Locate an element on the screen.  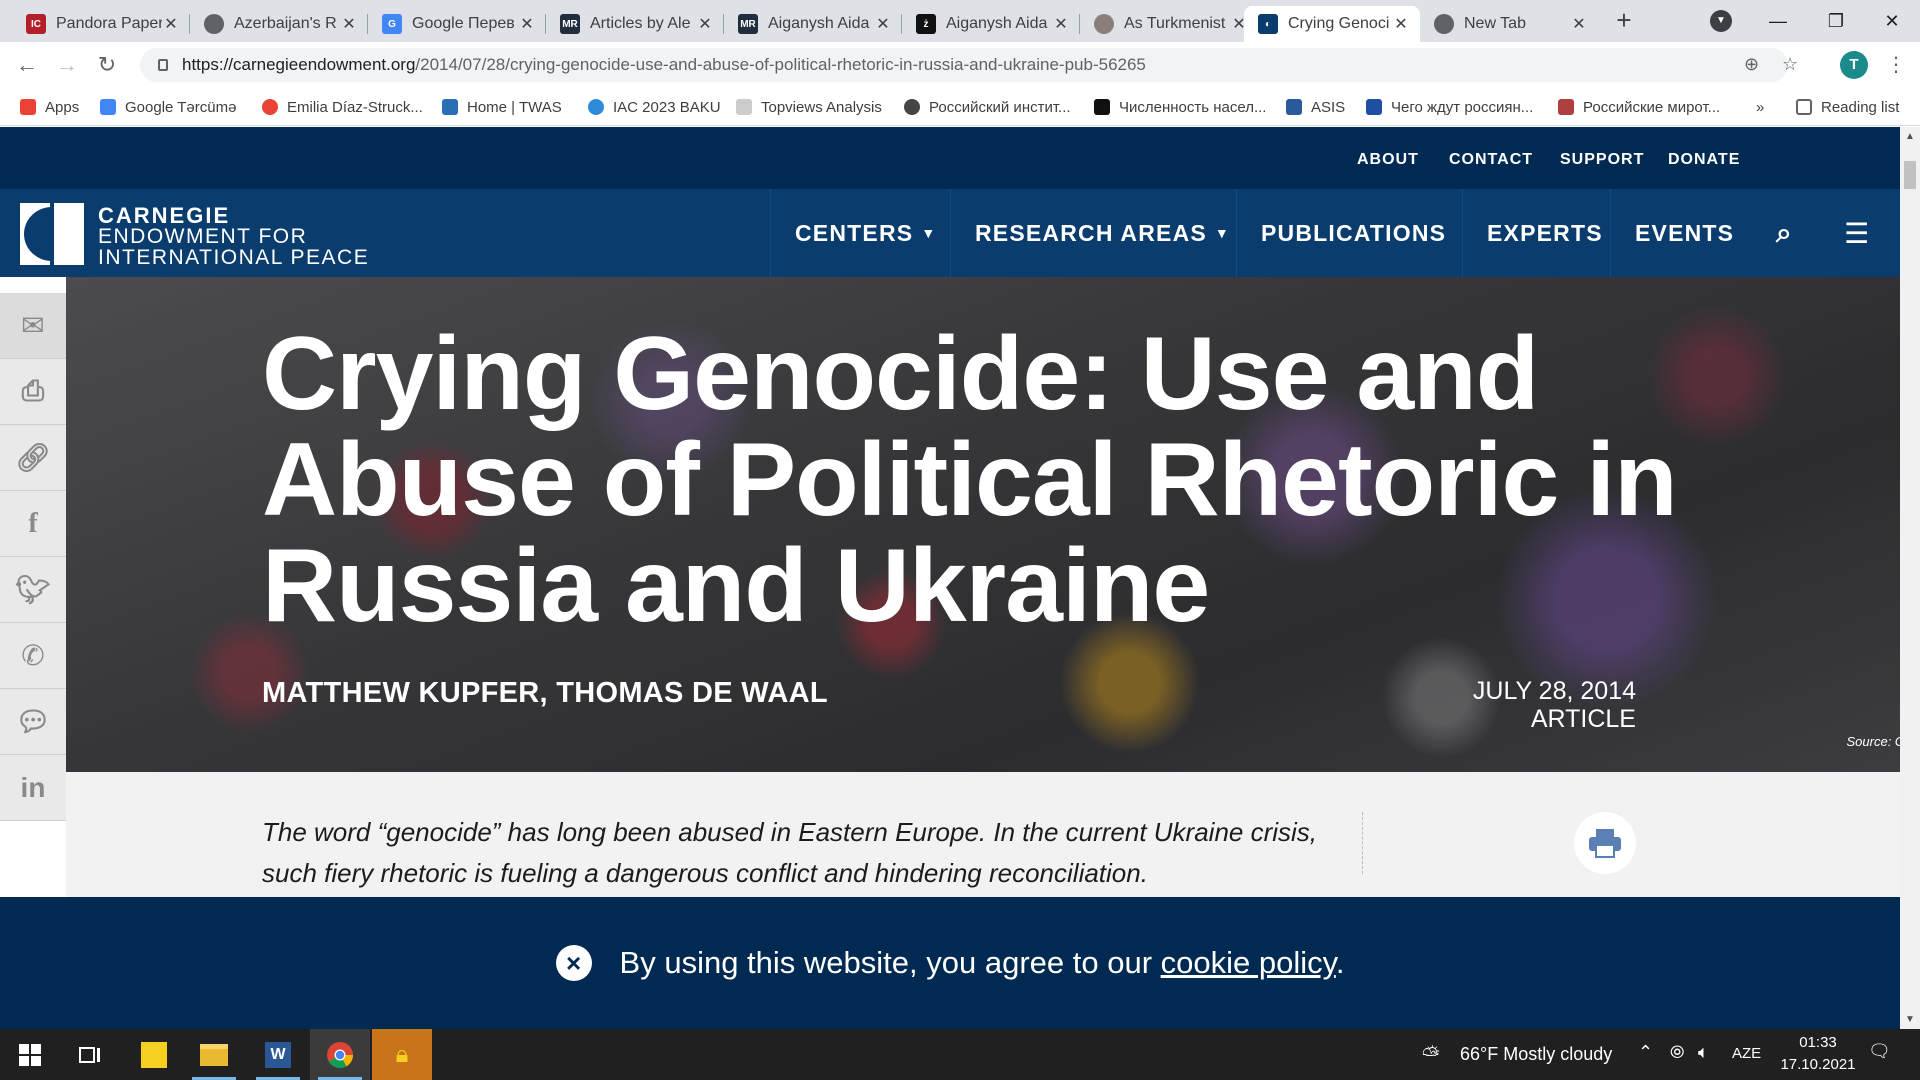
profile-avatar: T is located at coordinates (1854, 65).